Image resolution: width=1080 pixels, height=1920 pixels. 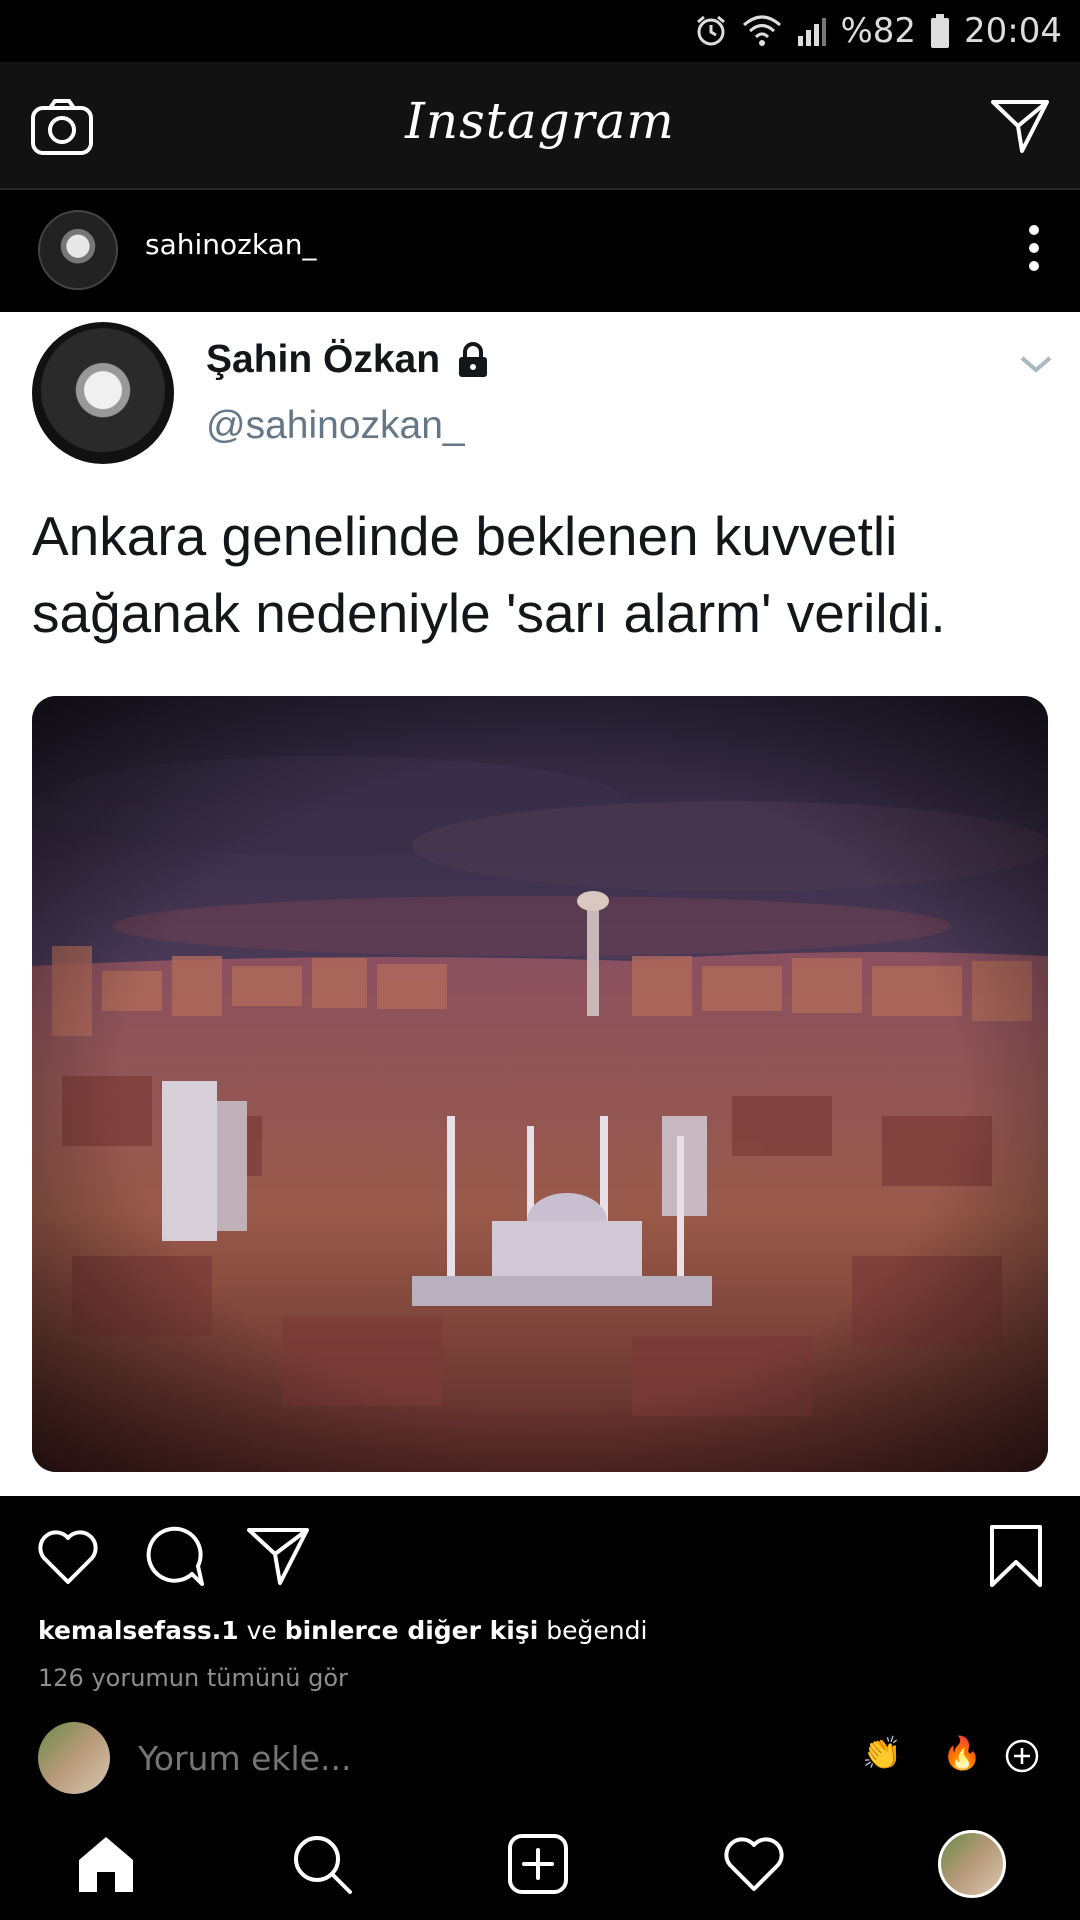 I want to click on nav-activity, so click(x=754, y=1864).